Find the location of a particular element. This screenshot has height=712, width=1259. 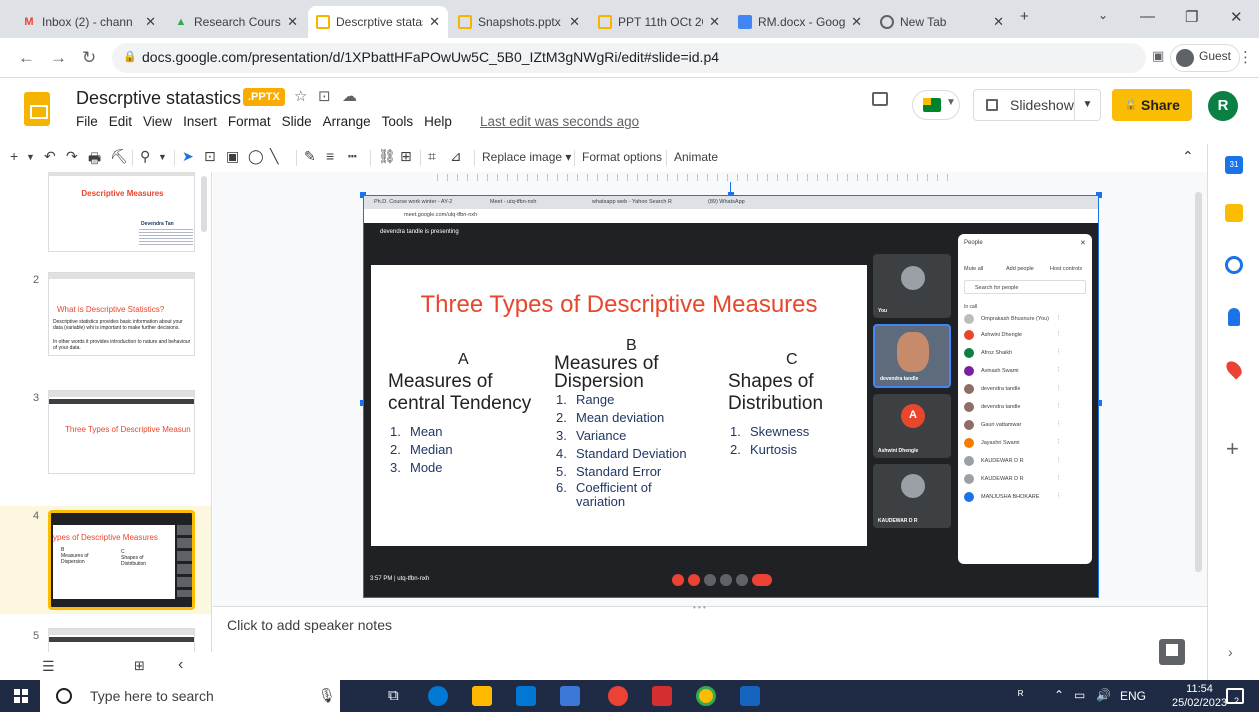

add-on-plus-icon: + is located at coordinates (1232, 449).